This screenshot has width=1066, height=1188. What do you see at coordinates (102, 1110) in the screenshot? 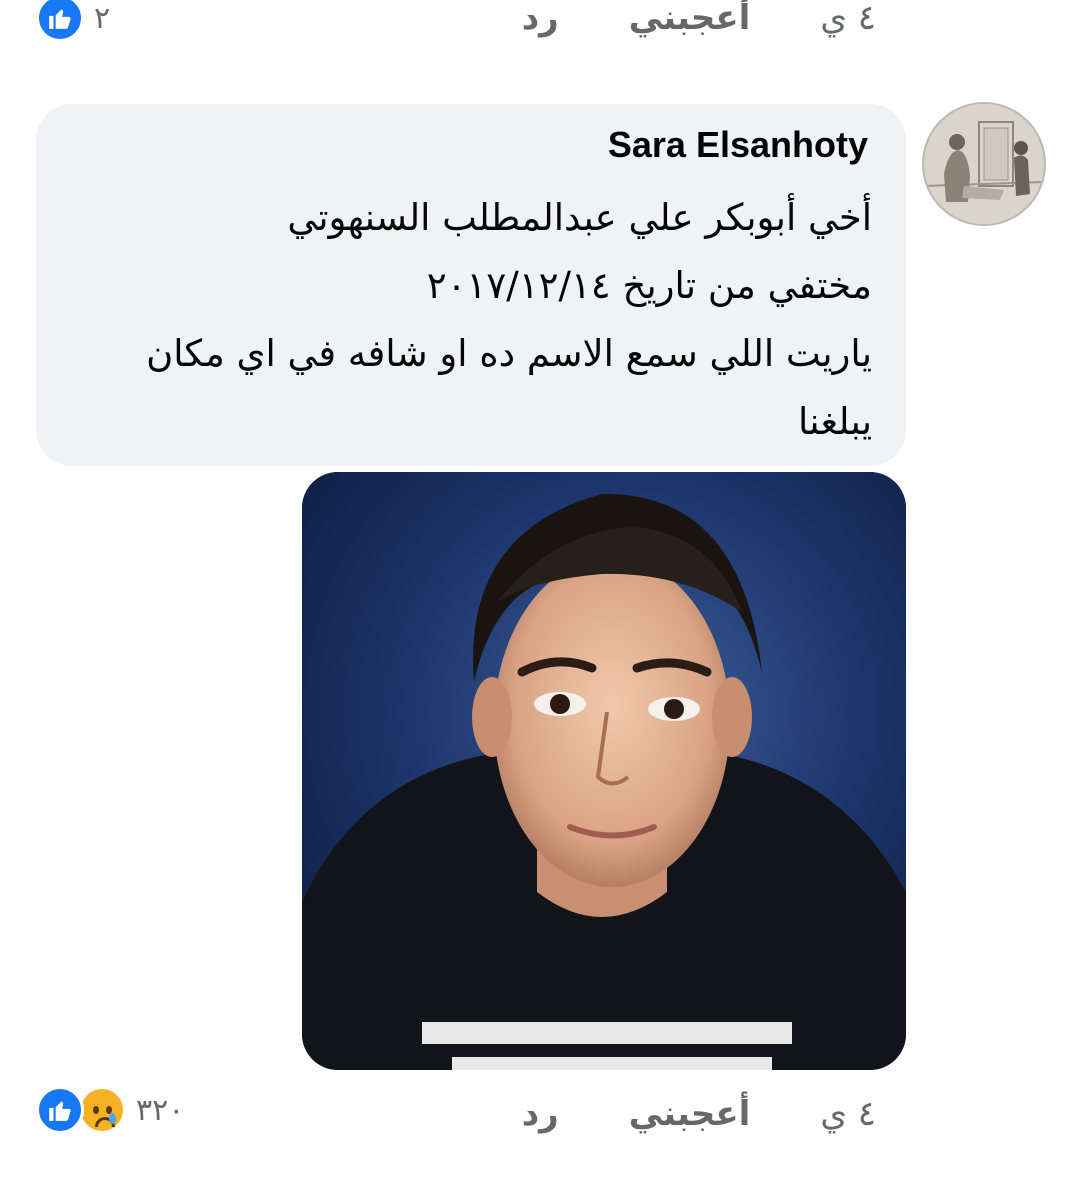
I see `sad-reaction-icon` at bounding box center [102, 1110].